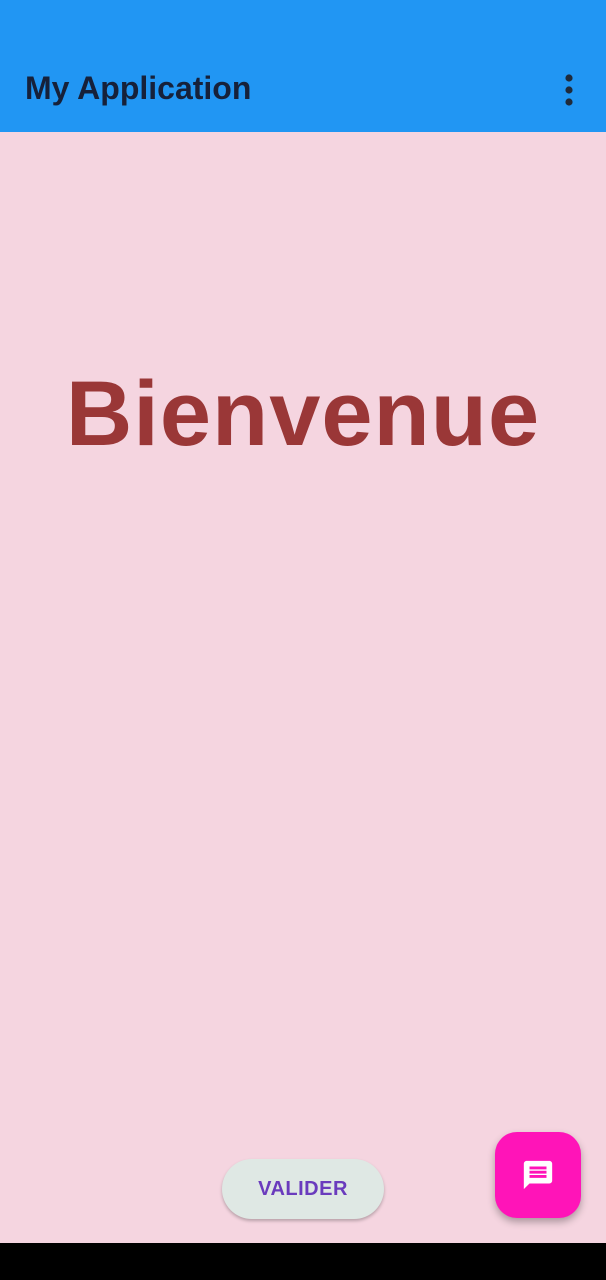 The width and height of the screenshot is (606, 1280). I want to click on overflow-menu-button, so click(569, 90).